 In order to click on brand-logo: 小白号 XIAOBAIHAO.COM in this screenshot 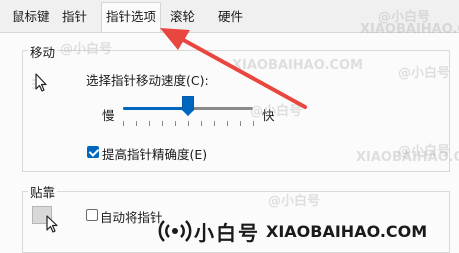, I will do `click(292, 231)`.